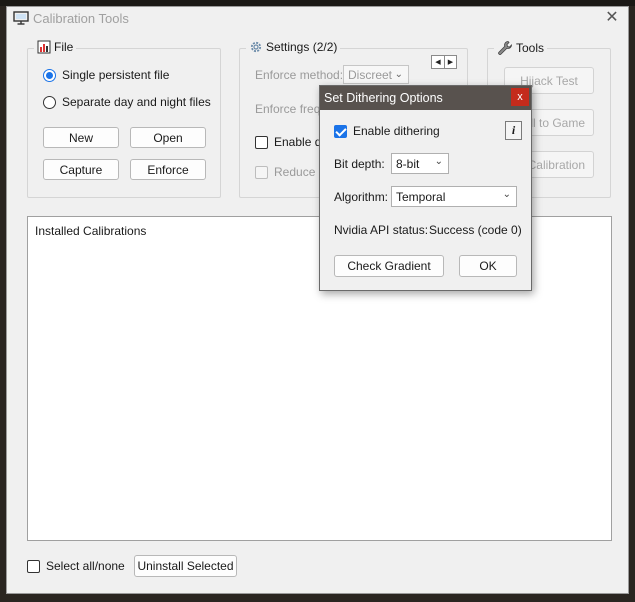 This screenshot has height=602, width=635. What do you see at coordinates (168, 137) in the screenshot?
I see `open-button: Open` at bounding box center [168, 137].